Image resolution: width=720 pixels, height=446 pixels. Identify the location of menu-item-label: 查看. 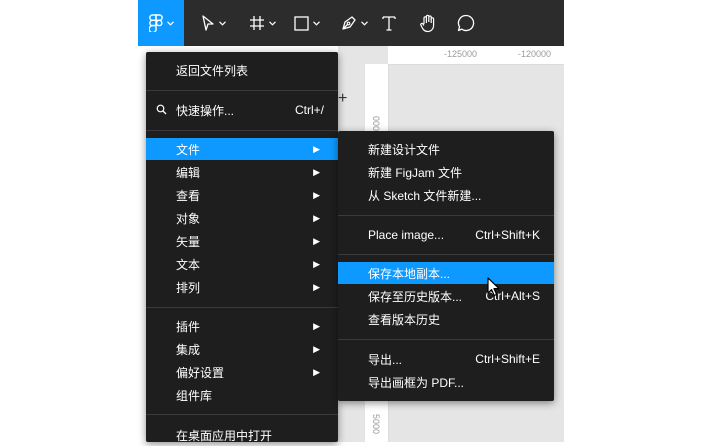
(188, 195).